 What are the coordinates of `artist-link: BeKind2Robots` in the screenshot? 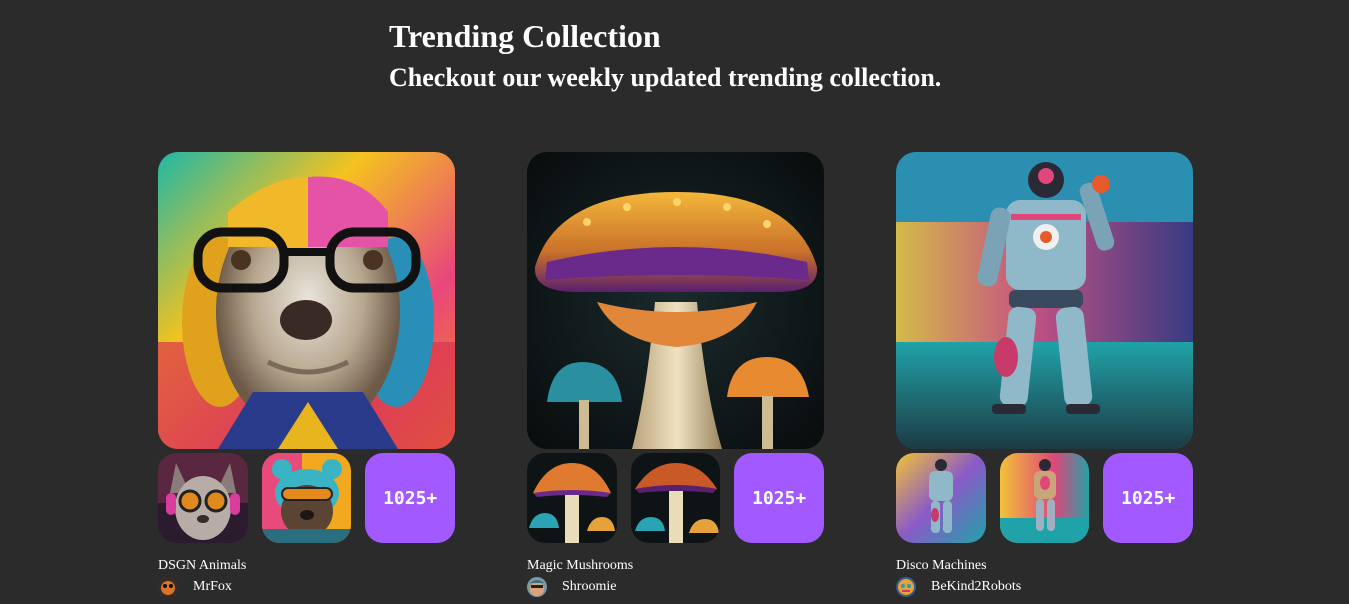 It's located at (1044, 587).